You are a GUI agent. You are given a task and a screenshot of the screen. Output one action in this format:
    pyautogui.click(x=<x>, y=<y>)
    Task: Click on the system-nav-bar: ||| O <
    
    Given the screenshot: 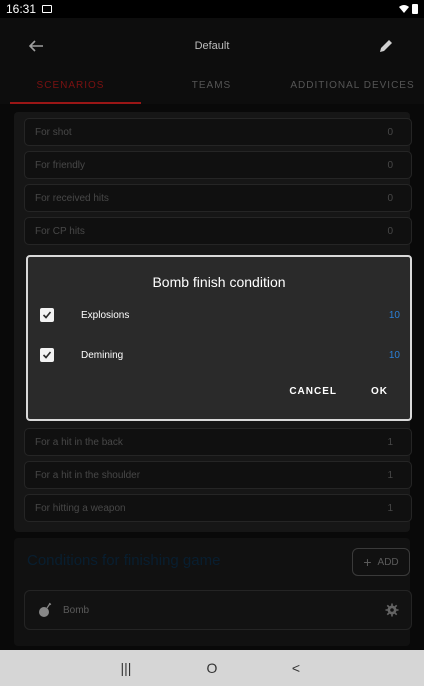 What is the action you would take?
    pyautogui.click(x=212, y=668)
    